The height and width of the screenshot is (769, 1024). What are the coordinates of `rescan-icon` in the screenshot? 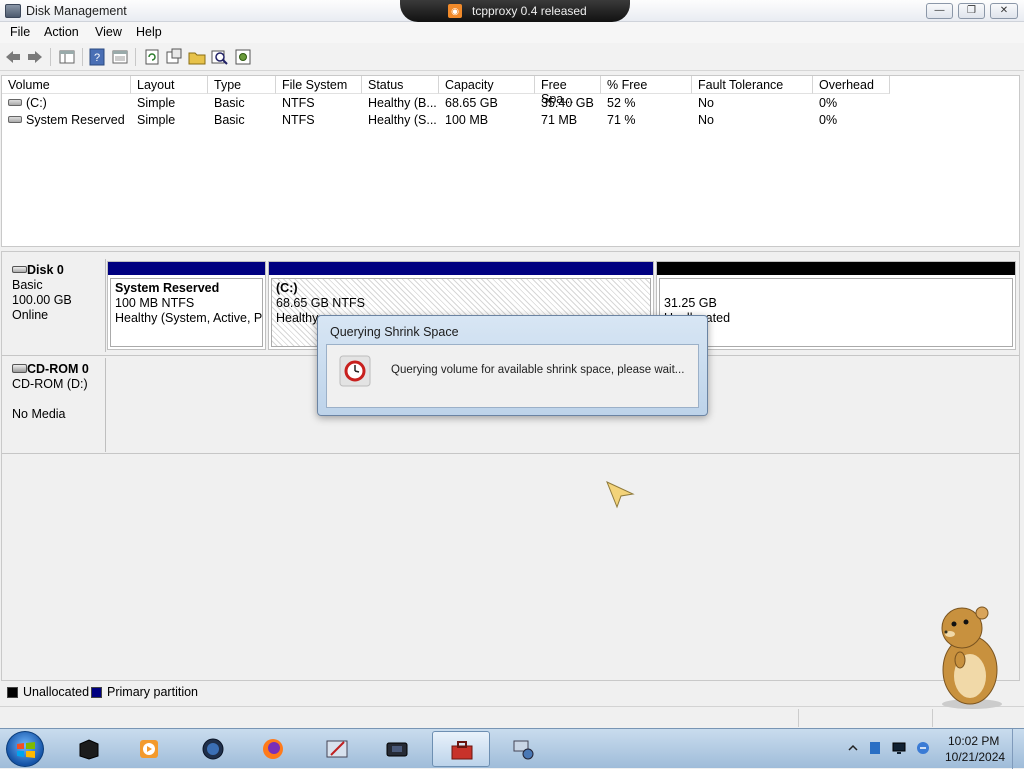 It's located at (174, 57).